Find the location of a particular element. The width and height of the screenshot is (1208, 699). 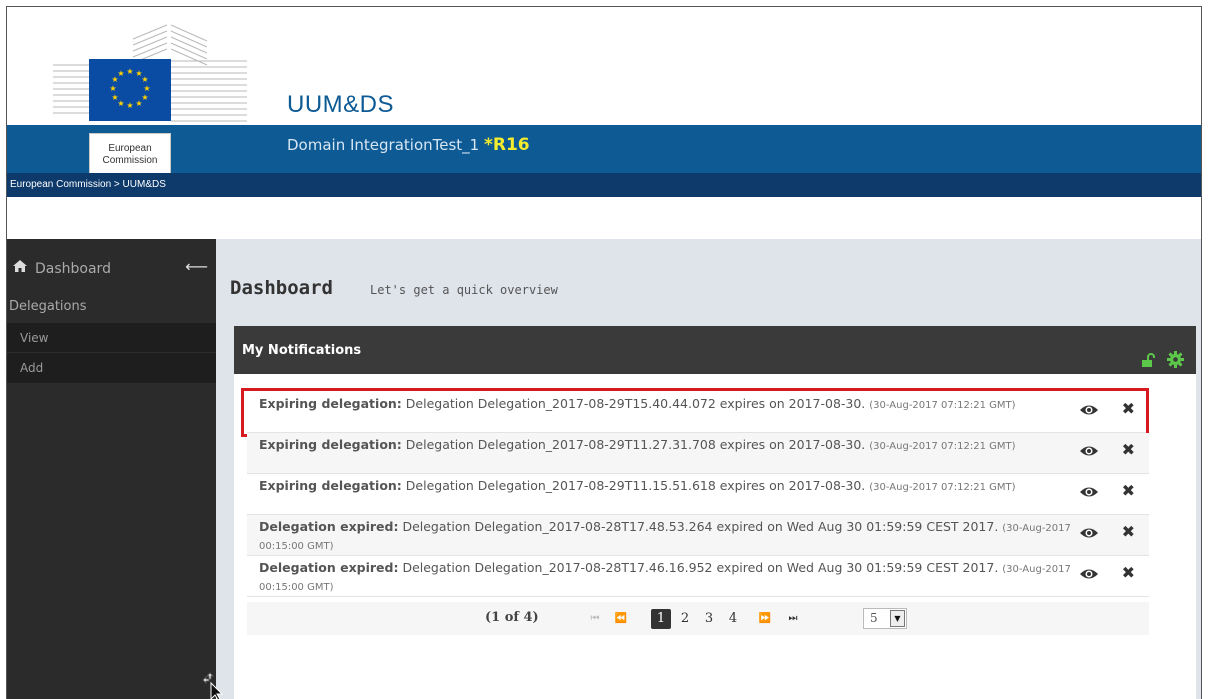

app-title: UUM&DS is located at coordinates (341, 104).